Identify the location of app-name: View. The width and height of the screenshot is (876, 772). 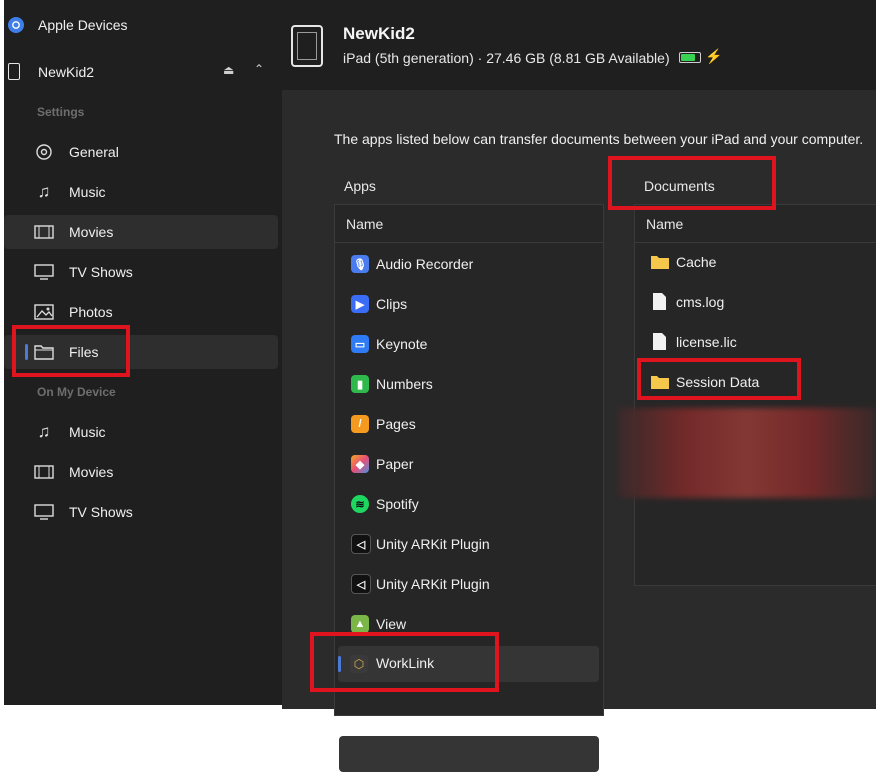
(391, 624).